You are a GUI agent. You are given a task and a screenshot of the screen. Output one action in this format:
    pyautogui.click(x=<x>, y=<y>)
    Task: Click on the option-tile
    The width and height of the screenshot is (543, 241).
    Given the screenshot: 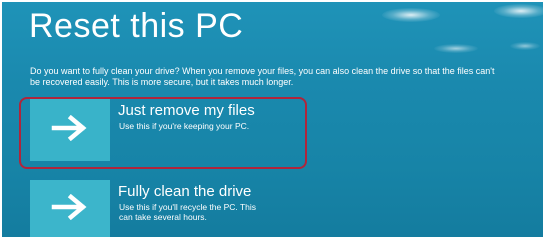 What is the action you would take?
    pyautogui.click(x=70, y=208)
    